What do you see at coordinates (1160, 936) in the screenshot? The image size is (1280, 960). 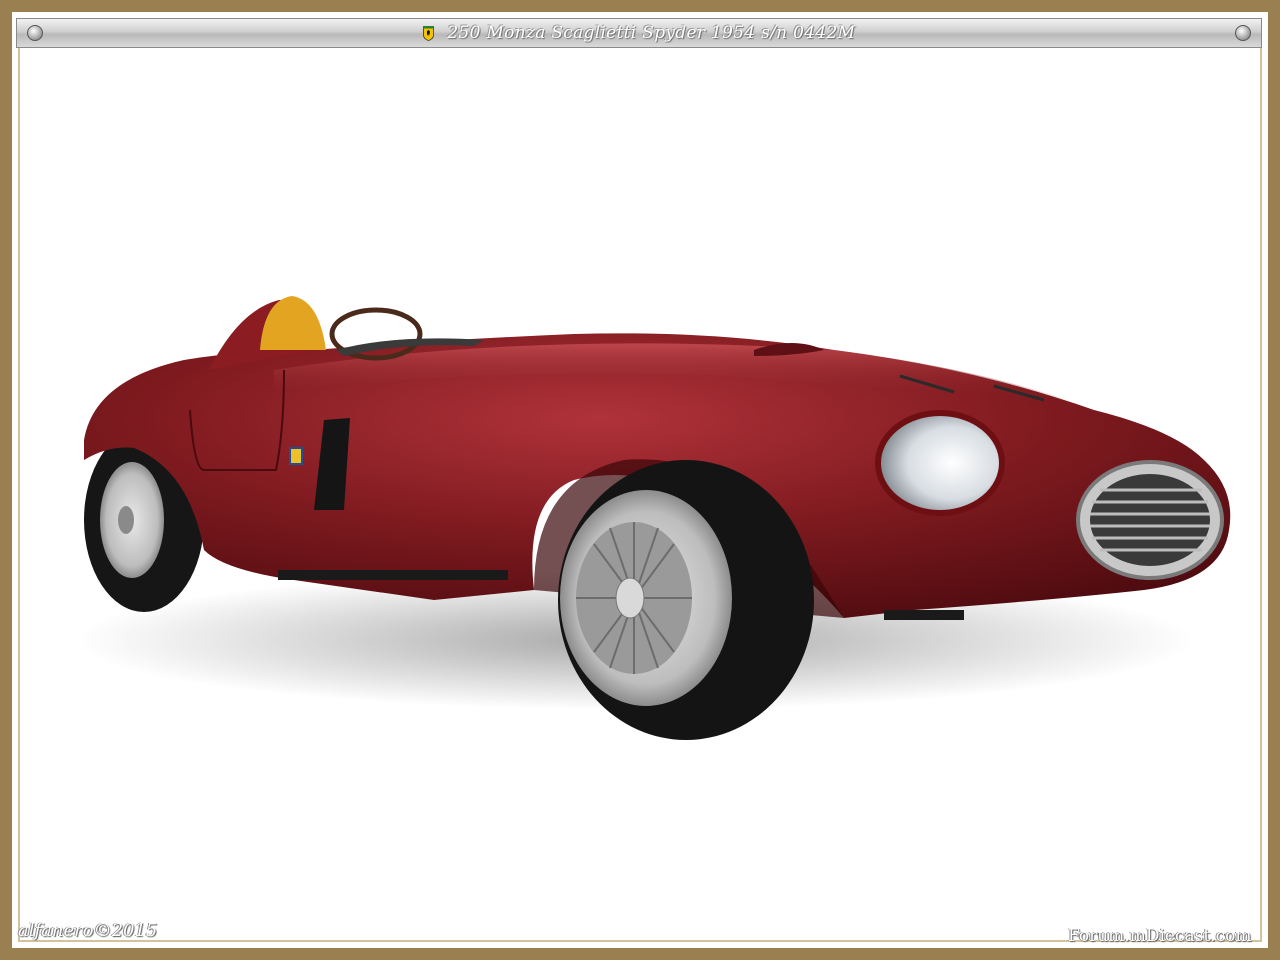 I see `site-watermark: Forum.mDiecast.com` at bounding box center [1160, 936].